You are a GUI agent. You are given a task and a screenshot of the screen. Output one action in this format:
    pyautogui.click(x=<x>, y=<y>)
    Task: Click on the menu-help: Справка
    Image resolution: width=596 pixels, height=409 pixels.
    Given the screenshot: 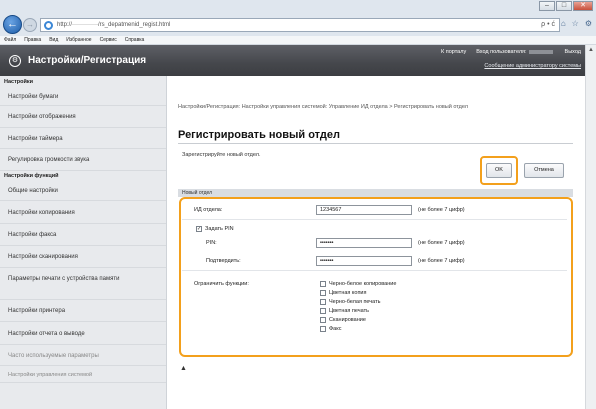 What is the action you would take?
    pyautogui.click(x=135, y=40)
    